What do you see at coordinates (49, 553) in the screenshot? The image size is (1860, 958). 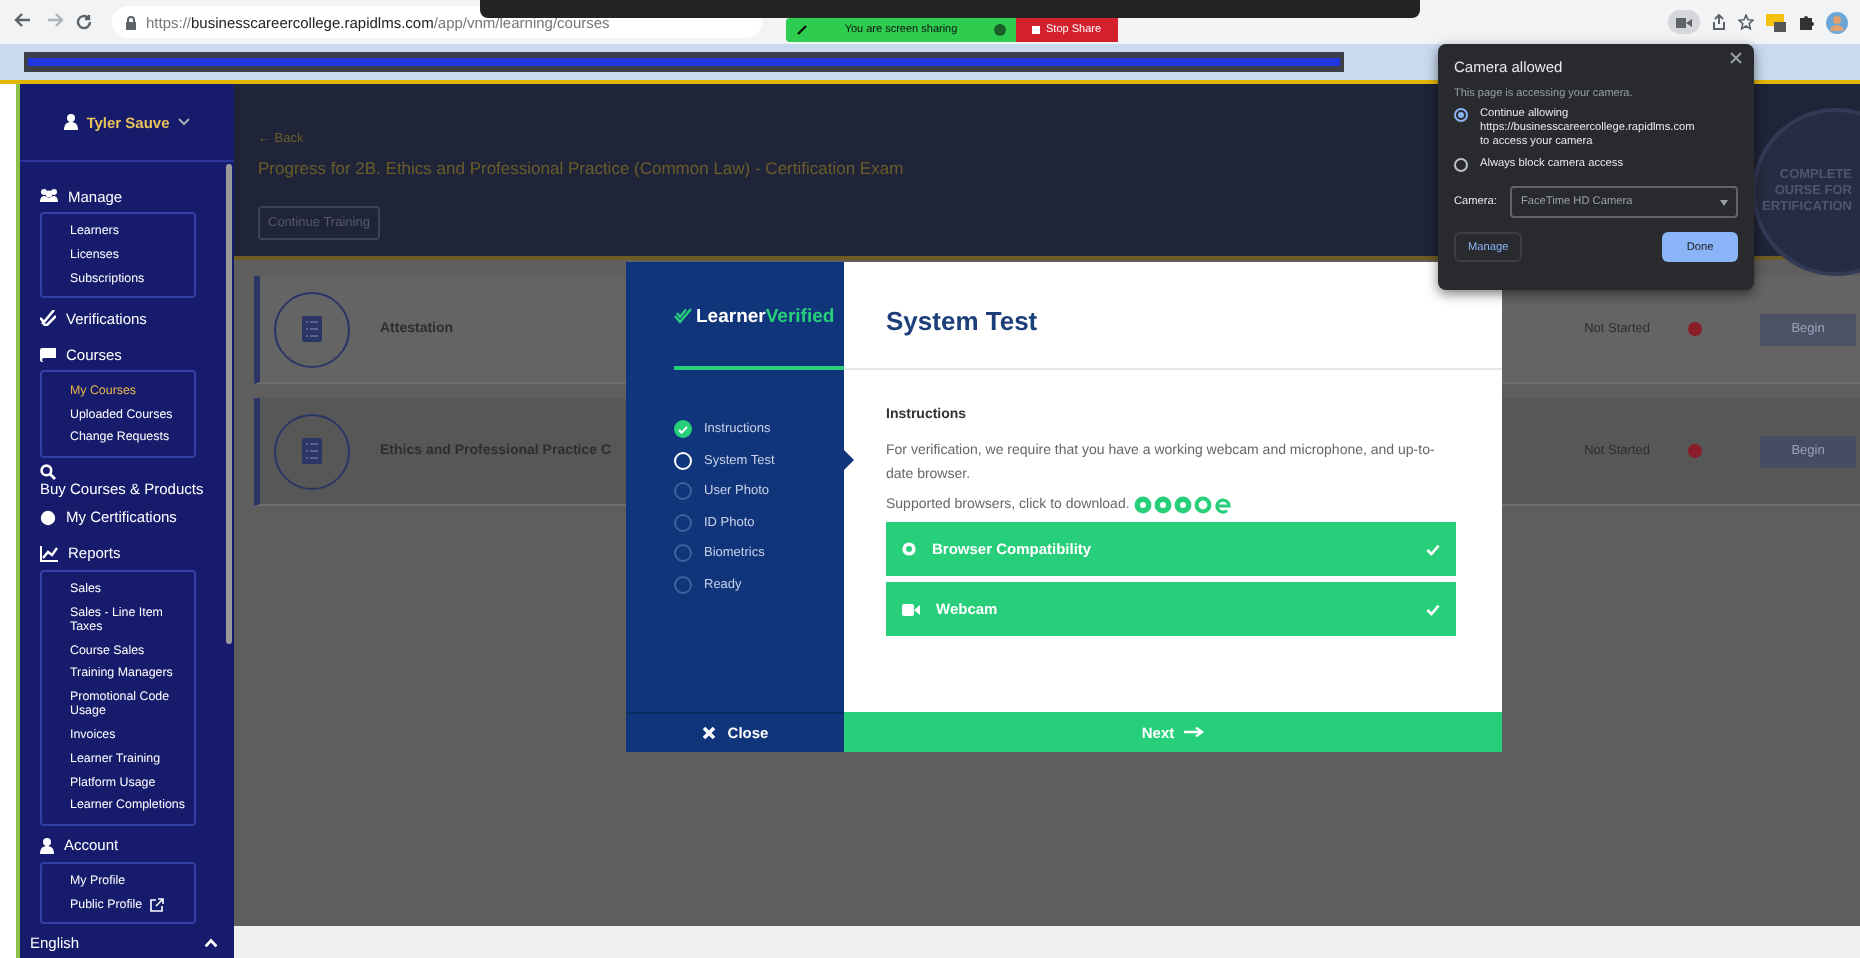 I see `chart-icon` at bounding box center [49, 553].